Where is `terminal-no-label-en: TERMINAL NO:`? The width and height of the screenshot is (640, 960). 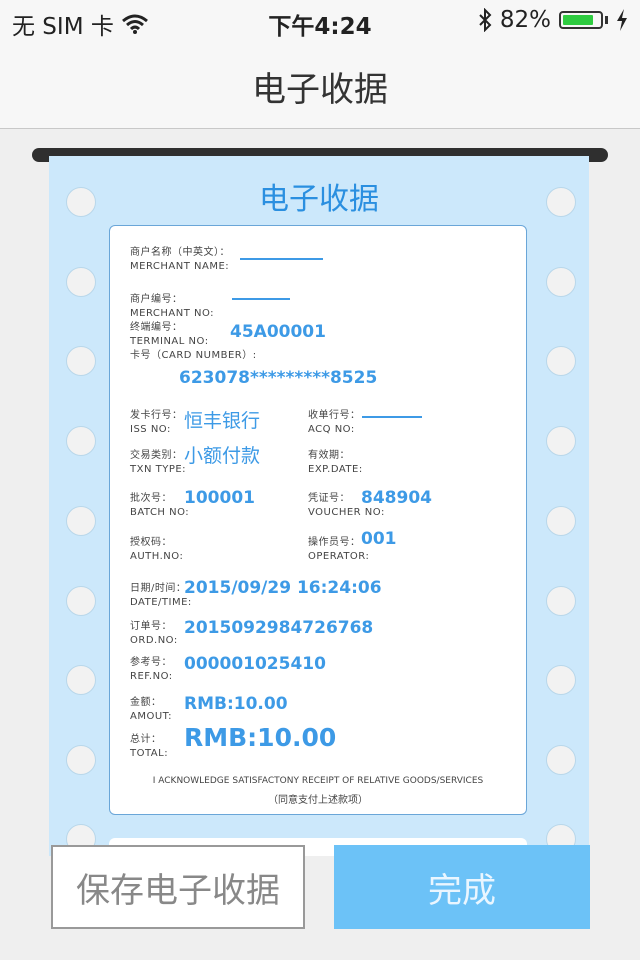
terminal-no-label-en: TERMINAL NO: is located at coordinates (169, 341).